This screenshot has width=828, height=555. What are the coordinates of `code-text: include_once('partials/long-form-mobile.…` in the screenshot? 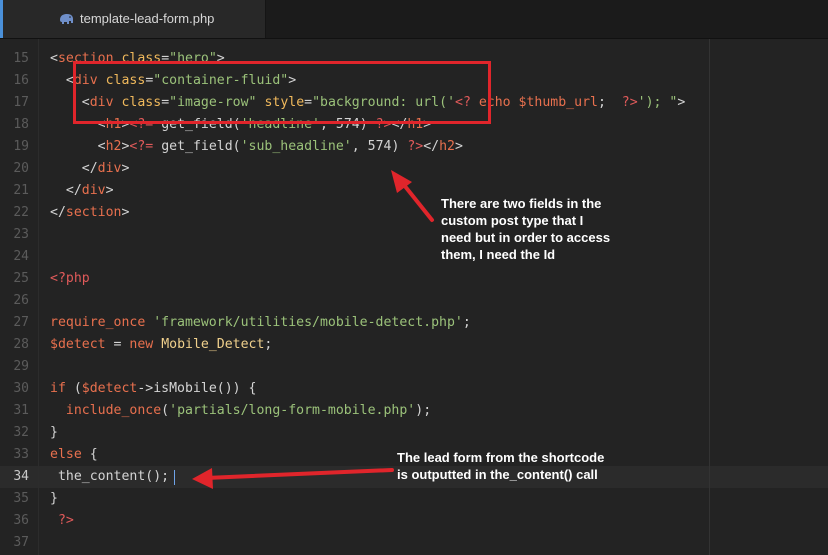 It's located at (240, 411).